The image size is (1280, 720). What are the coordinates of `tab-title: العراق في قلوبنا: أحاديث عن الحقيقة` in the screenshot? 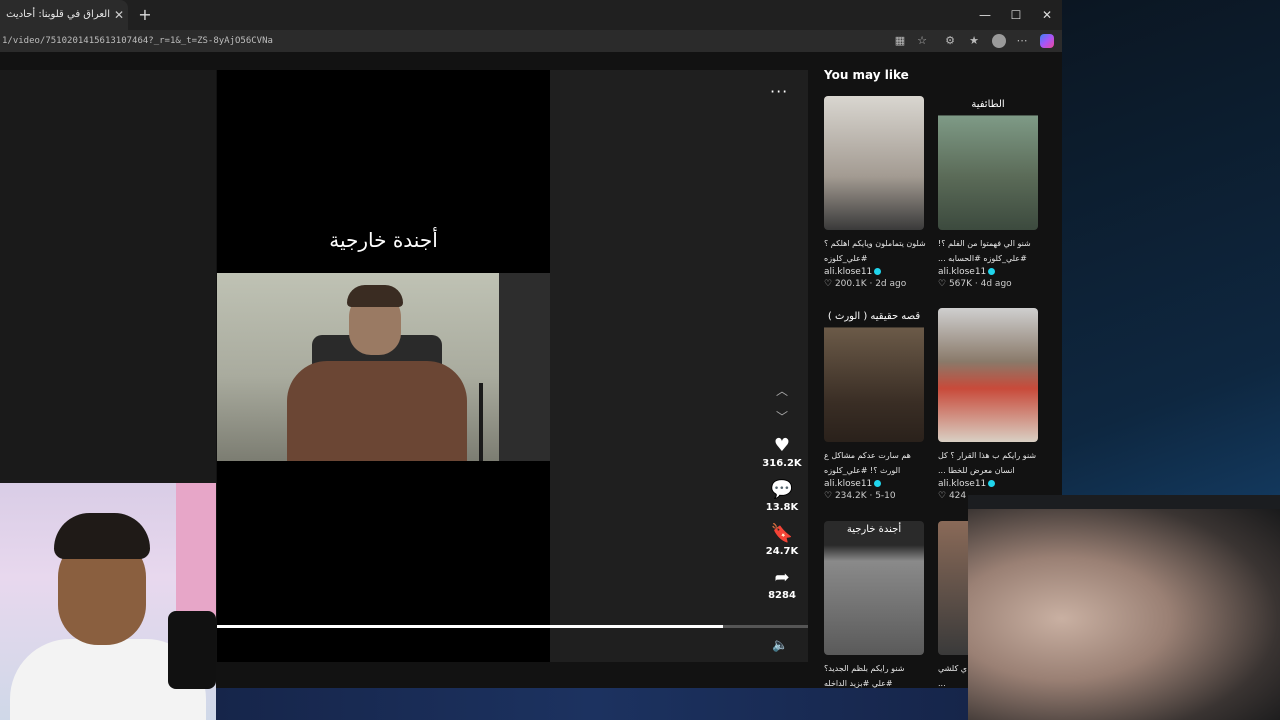 It's located at (56, 14).